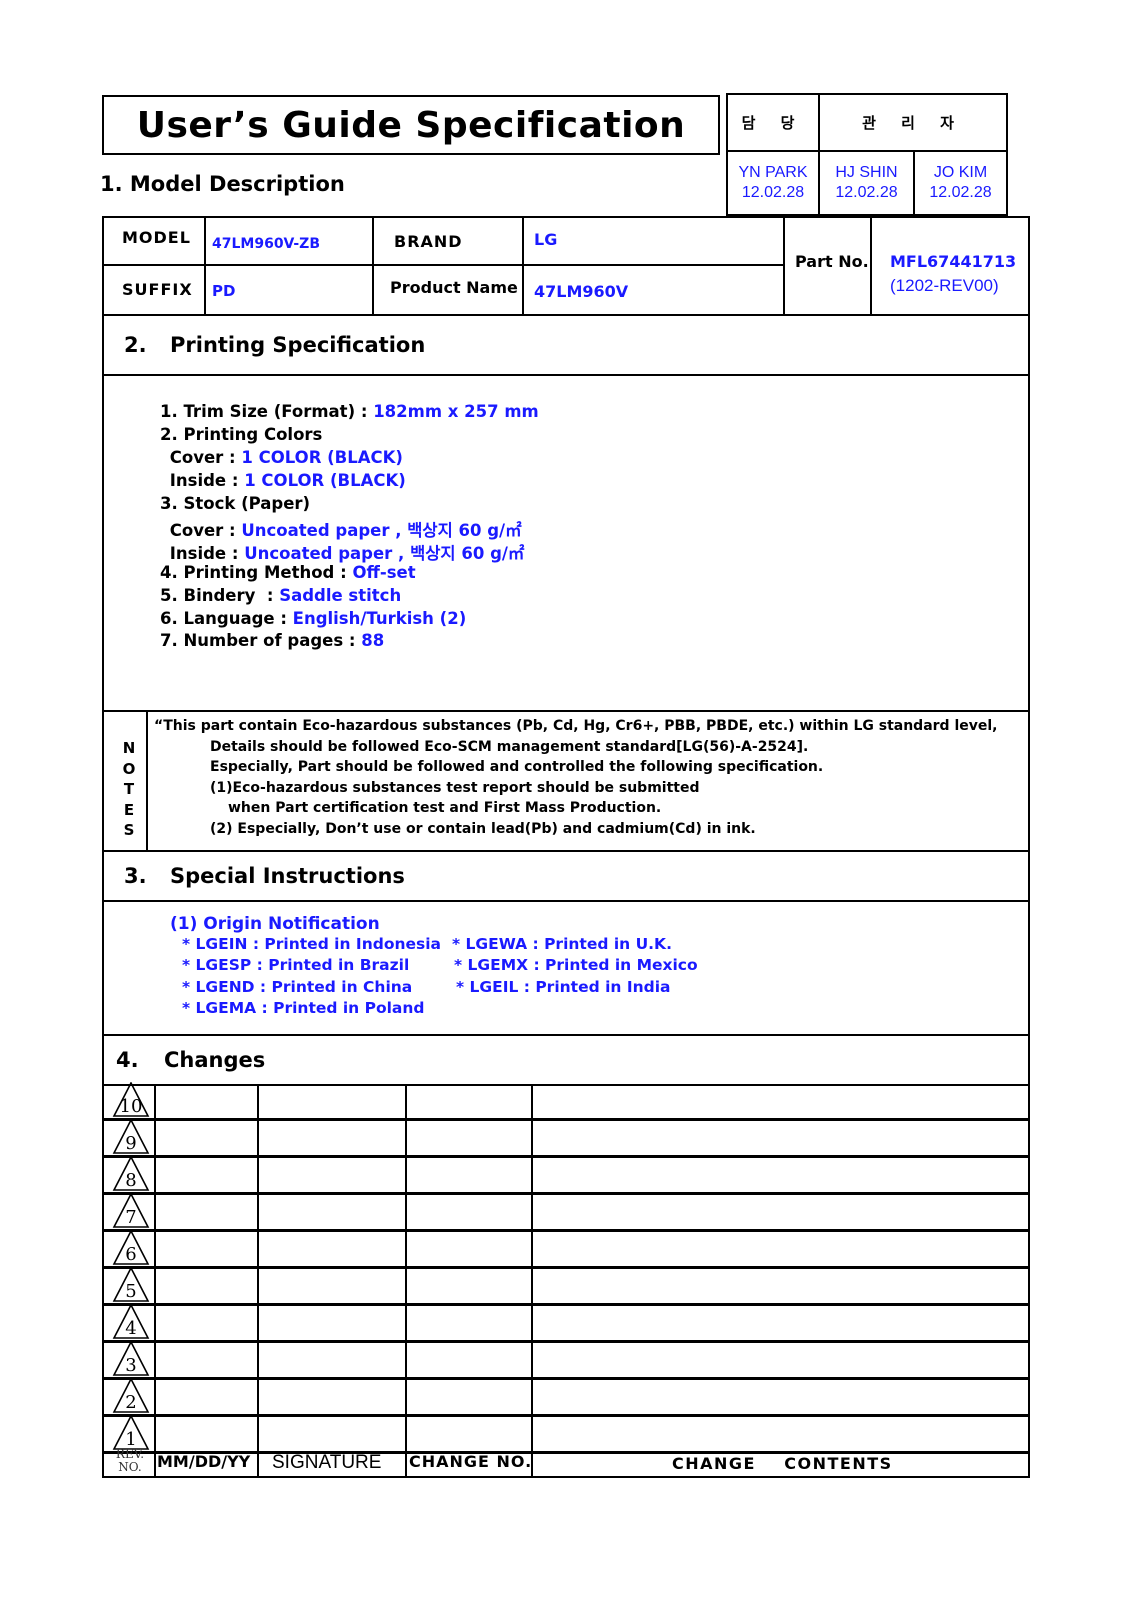 The image size is (1132, 1600). I want to click on part-no-value-cell: MFL67441713 (1202-REV00), so click(950, 266).